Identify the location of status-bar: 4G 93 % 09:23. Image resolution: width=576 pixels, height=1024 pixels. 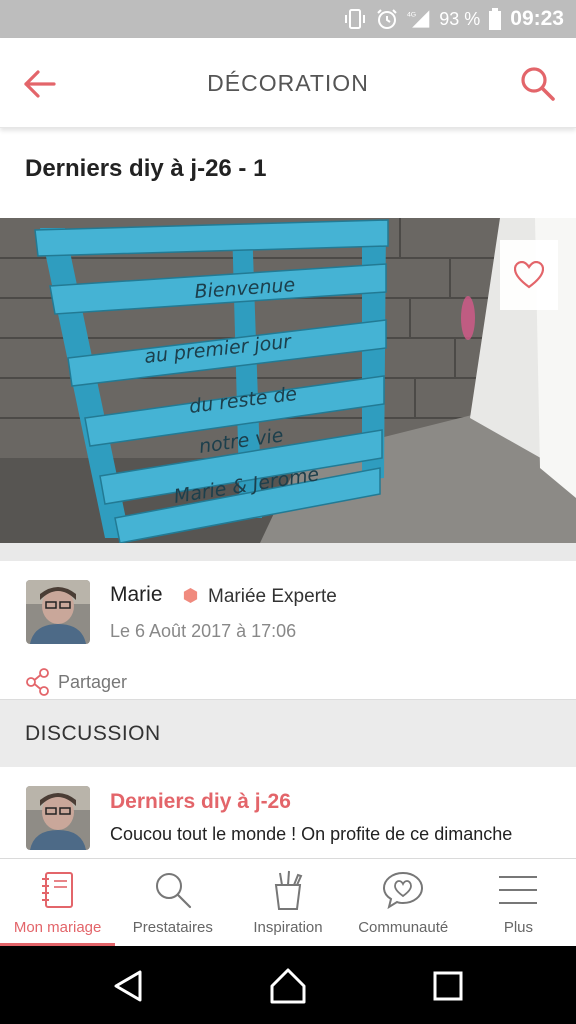
(288, 19).